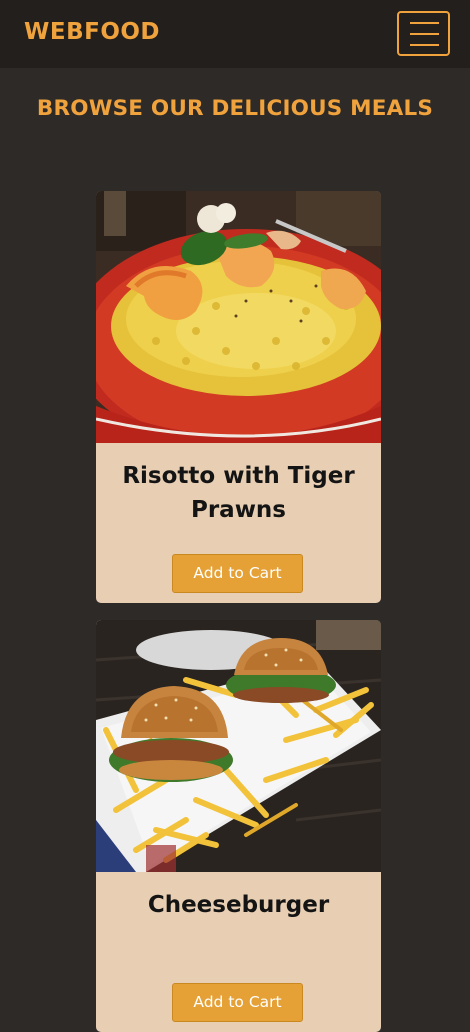 The image size is (470, 1032). Describe the element at coordinates (423, 33) in the screenshot. I see `menu-toggle-button` at that location.